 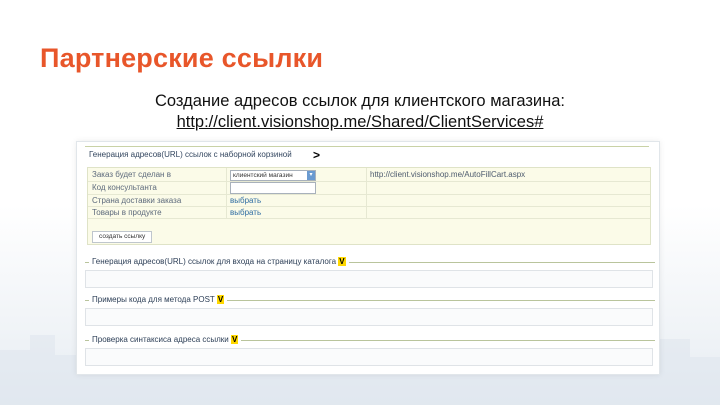 I want to click on section-header-label: Примеры кода для метода POST, so click(x=153, y=299).